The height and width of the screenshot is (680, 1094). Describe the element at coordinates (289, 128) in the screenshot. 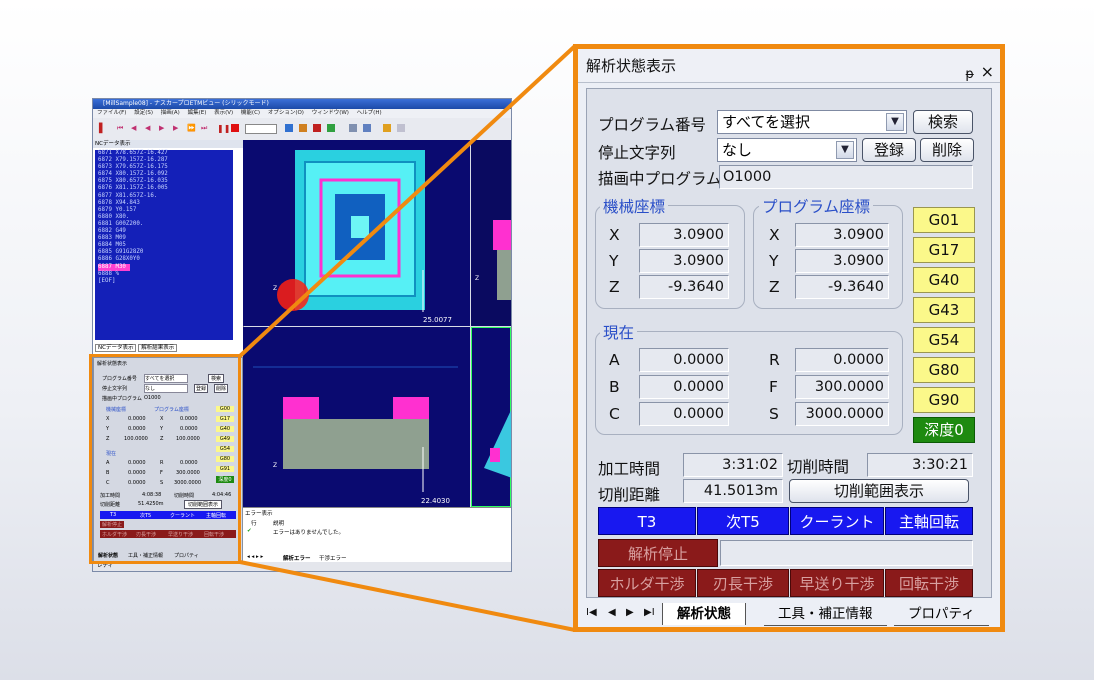

I see `view-icon` at that location.